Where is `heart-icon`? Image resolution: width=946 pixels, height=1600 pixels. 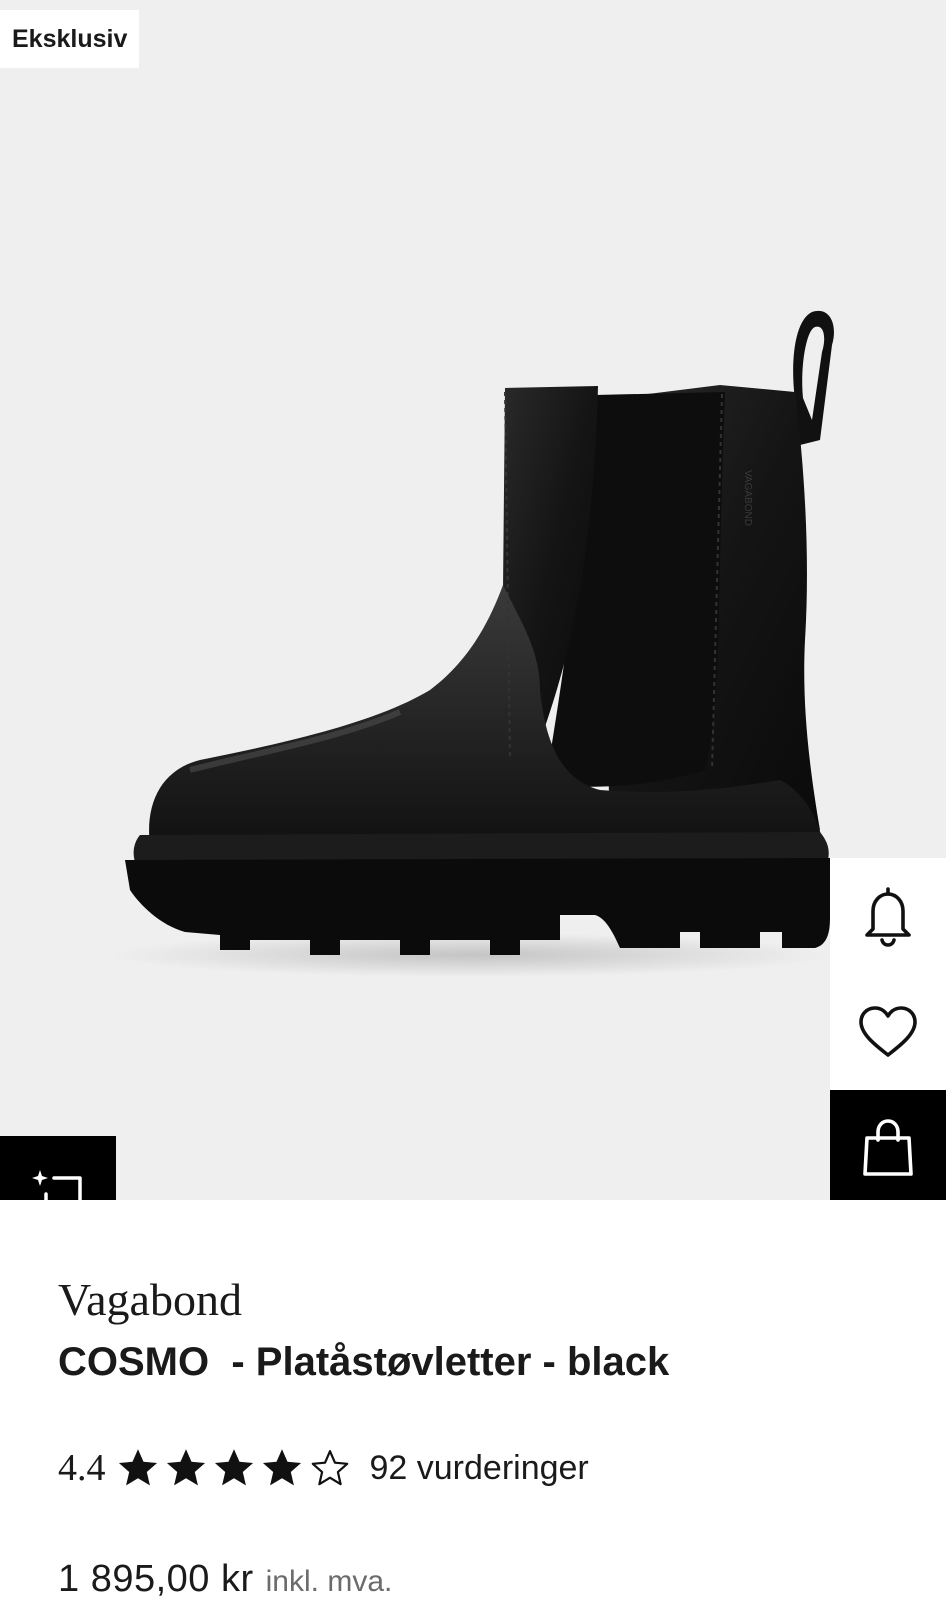
heart-icon is located at coordinates (888, 1031).